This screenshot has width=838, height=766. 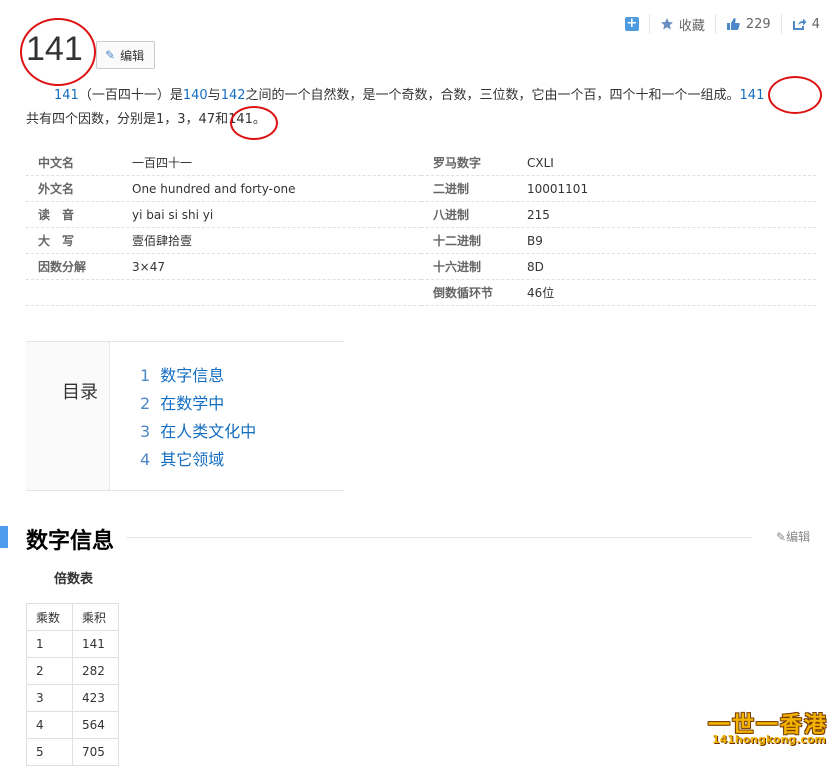 What do you see at coordinates (214, 188) in the screenshot?
I see `info-value: One hundred and forty-one` at bounding box center [214, 188].